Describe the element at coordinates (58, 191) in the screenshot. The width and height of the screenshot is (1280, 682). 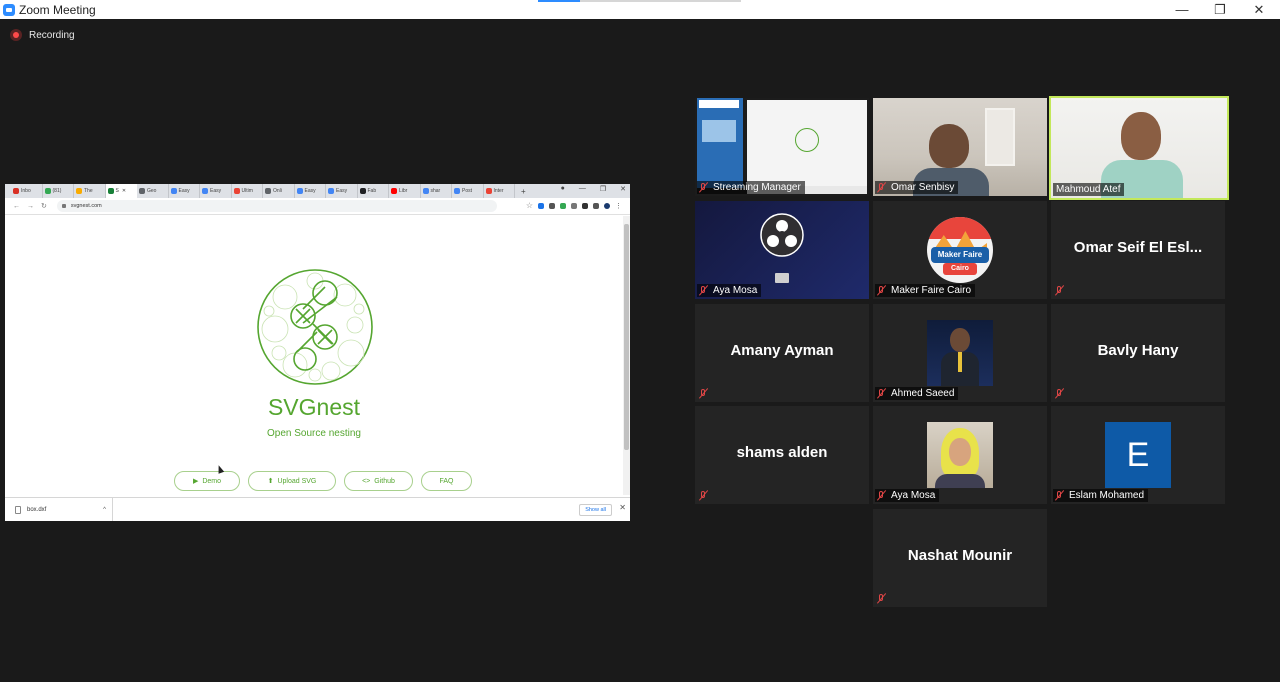
I see `browser-tab: (81)` at that location.